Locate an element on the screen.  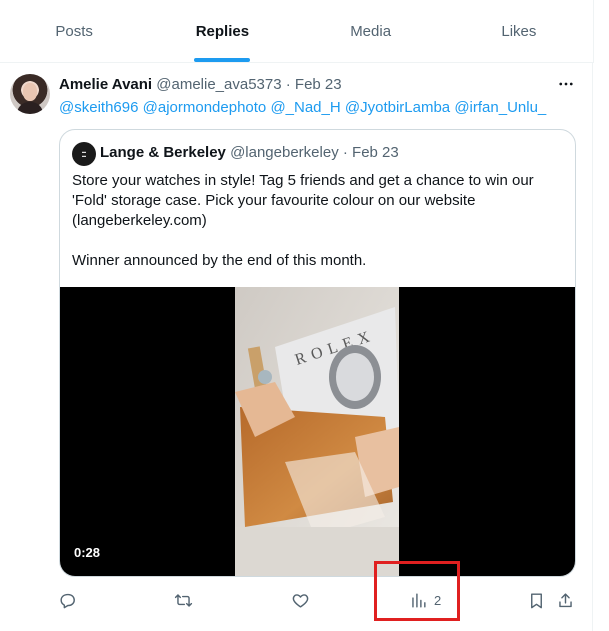
bookmark-icon is located at coordinates (536, 600).